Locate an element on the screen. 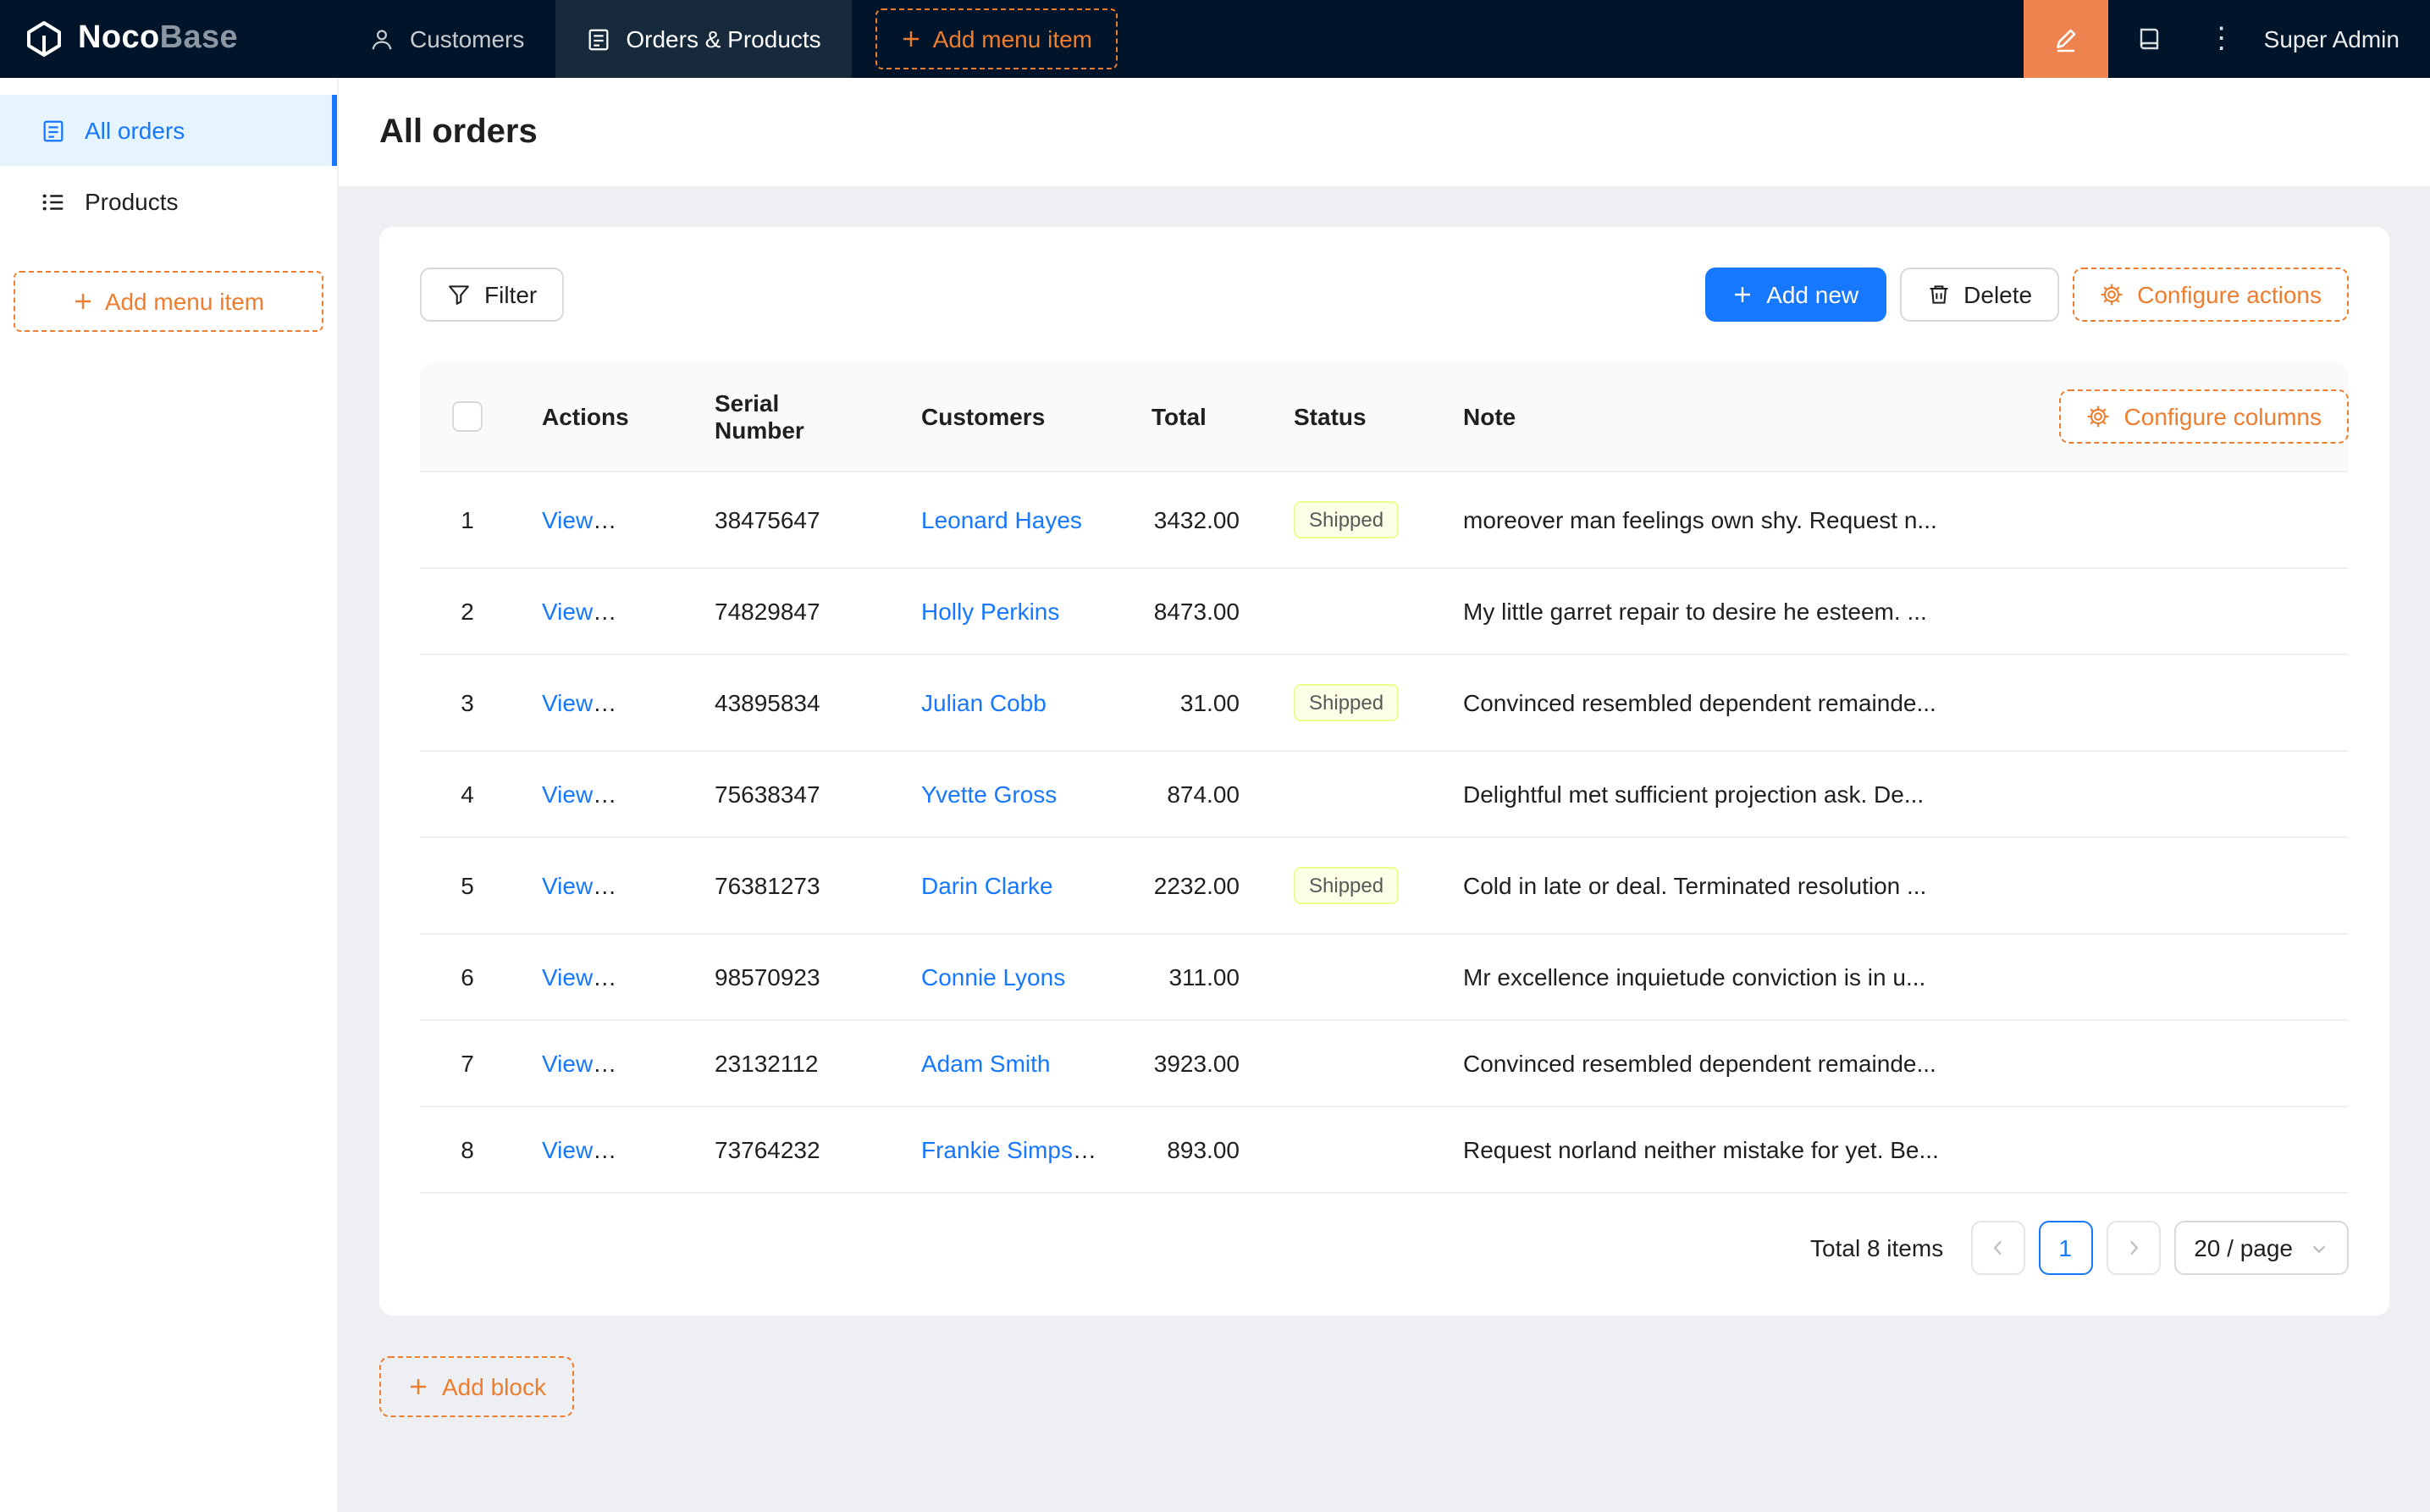  sidebar: All orders Products Add menu item is located at coordinates (170, 795).